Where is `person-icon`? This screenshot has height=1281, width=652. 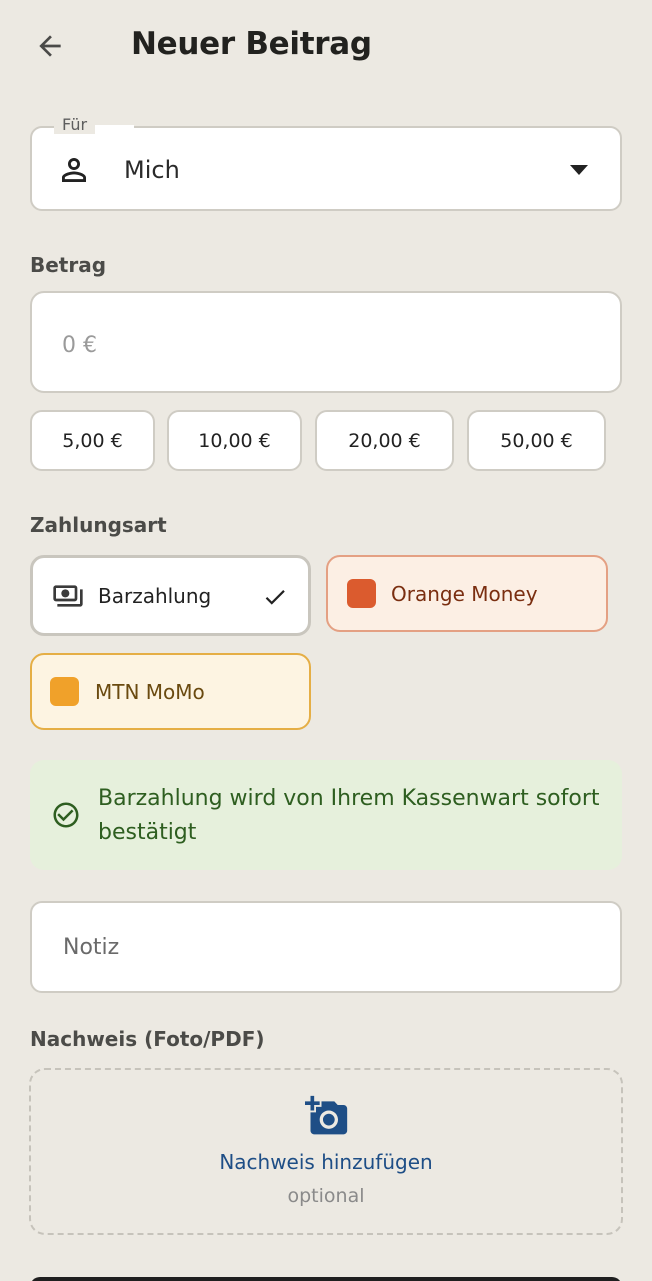 person-icon is located at coordinates (74, 170).